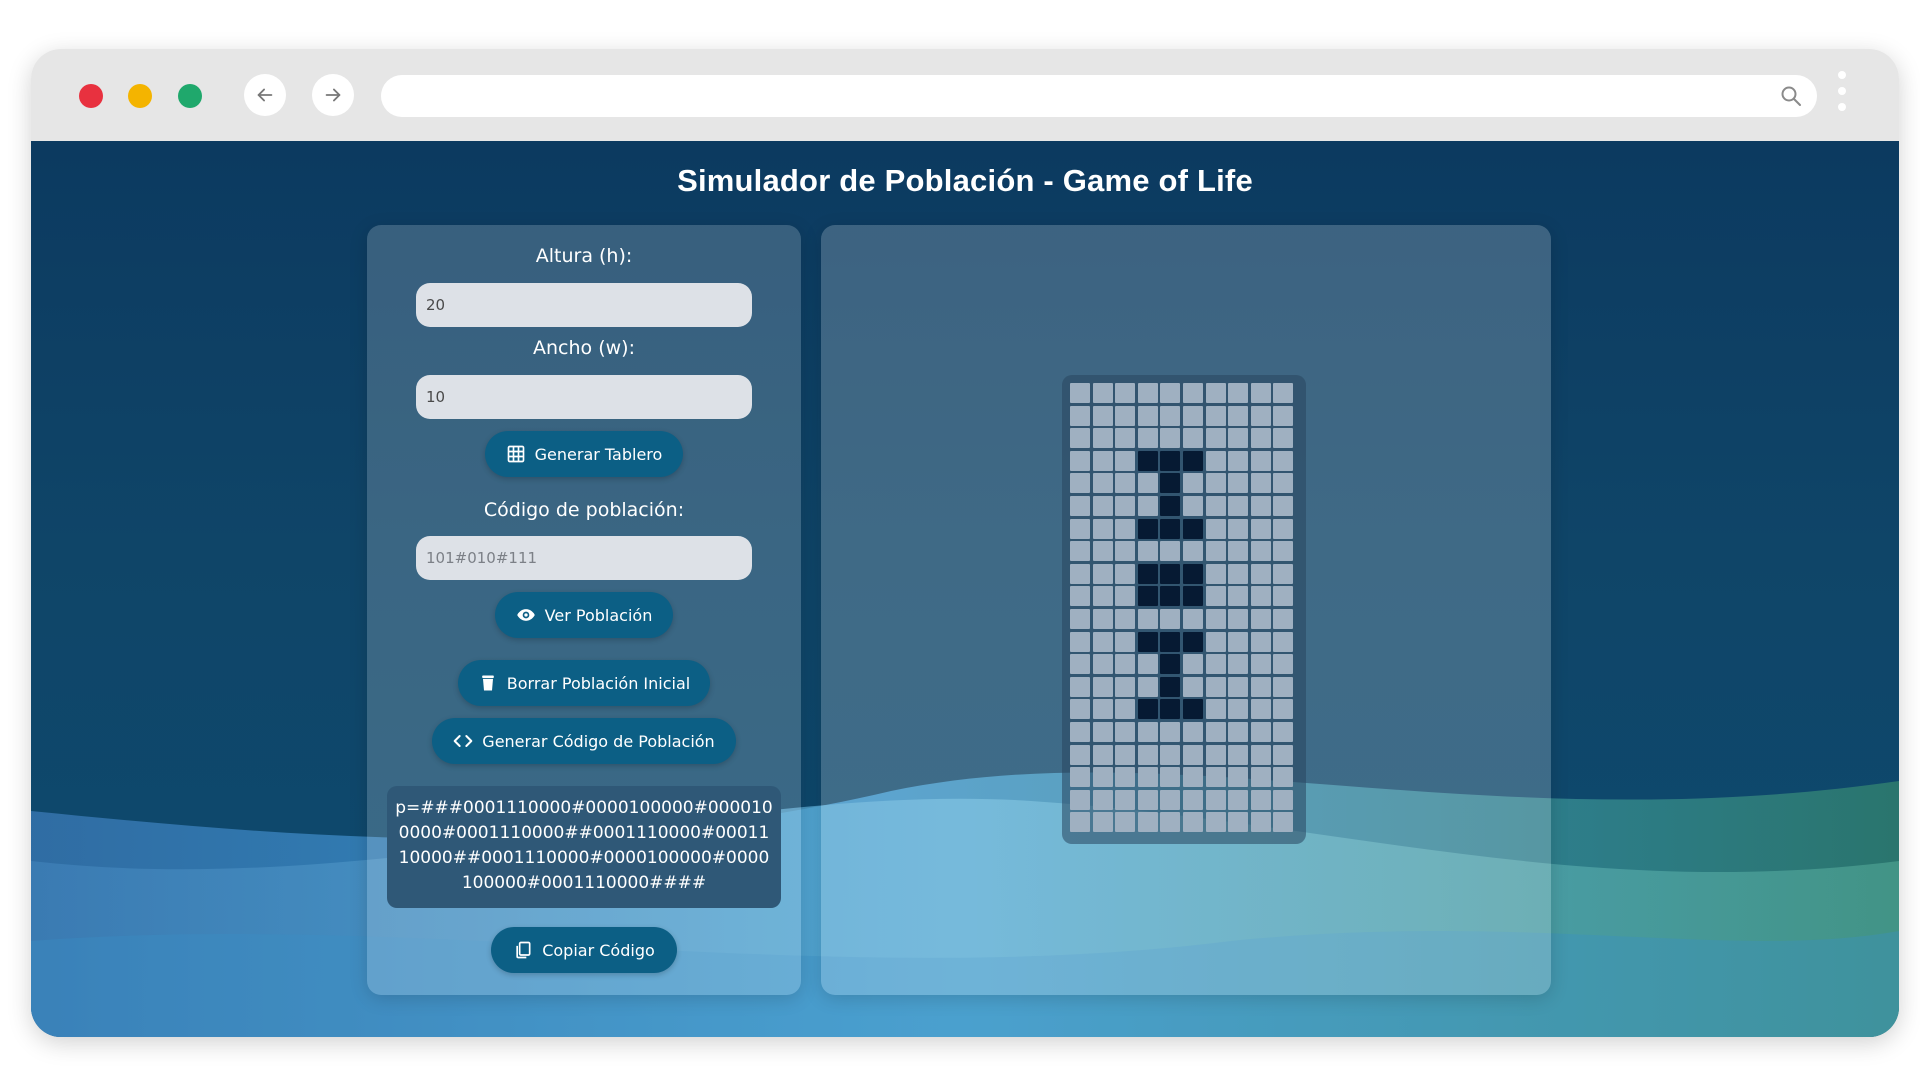 The image size is (1920, 1080). I want to click on forward-button, so click(333, 95).